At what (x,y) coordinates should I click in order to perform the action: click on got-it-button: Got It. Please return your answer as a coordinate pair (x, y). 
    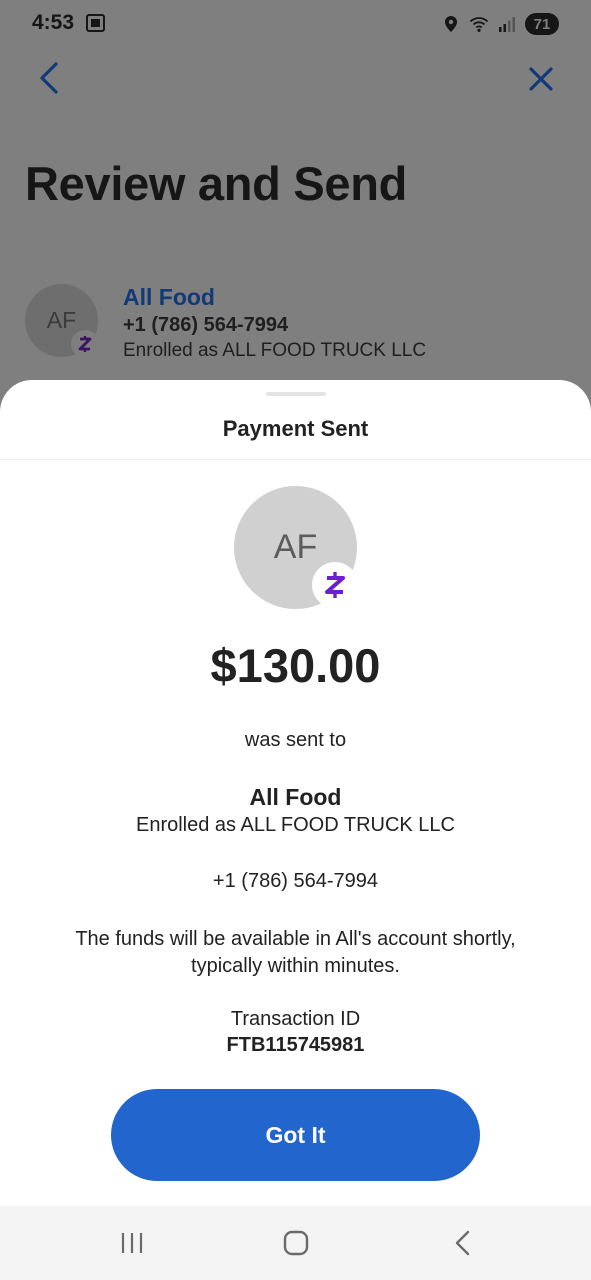
    Looking at the image, I should click on (295, 1135).